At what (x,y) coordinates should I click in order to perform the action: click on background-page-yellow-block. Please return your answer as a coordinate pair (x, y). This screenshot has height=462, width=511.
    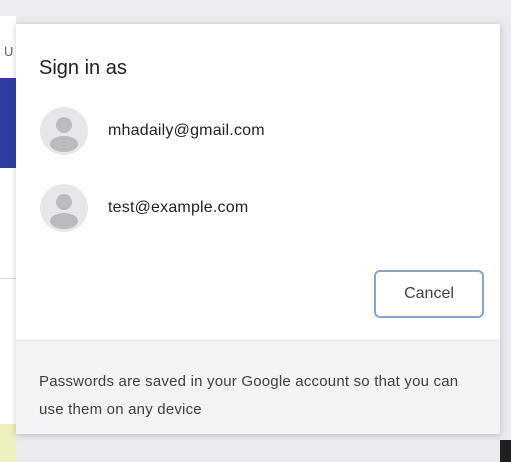
    Looking at the image, I should click on (8, 443).